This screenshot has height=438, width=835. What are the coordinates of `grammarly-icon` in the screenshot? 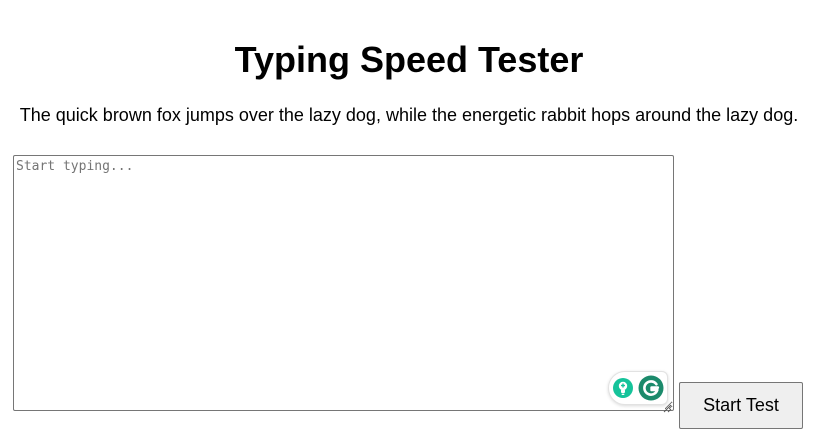 It's located at (651, 388).